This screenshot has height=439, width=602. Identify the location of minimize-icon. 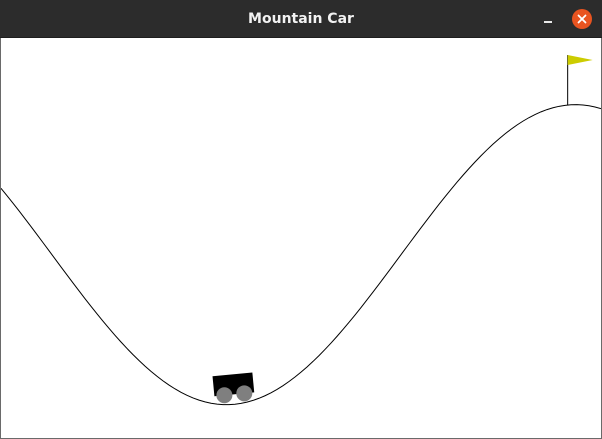
(548, 22).